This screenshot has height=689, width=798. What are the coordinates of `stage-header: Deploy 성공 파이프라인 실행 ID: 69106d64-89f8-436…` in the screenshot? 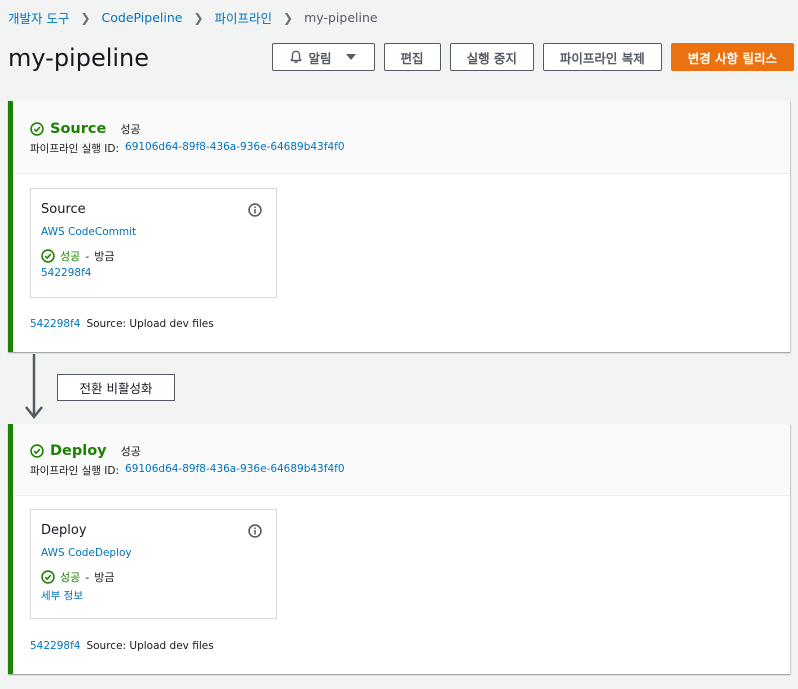 It's located at (401, 460).